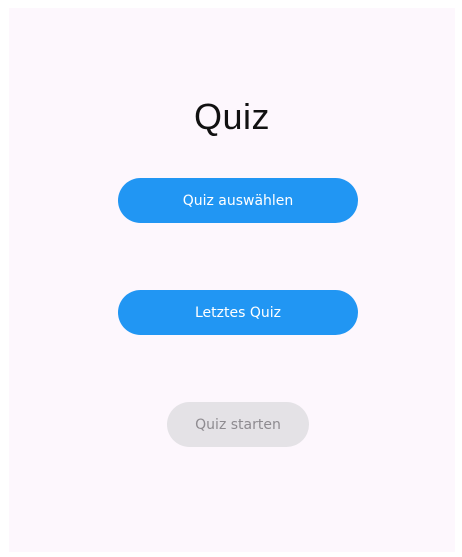 The image size is (462, 557). Describe the element at coordinates (238, 312) in the screenshot. I see `last-quiz-button: Letztes Quiz` at that location.